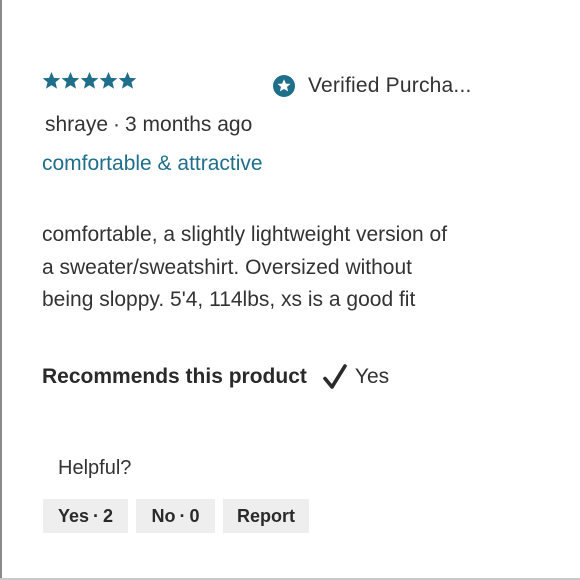 The width and height of the screenshot is (580, 580). Describe the element at coordinates (152, 163) in the screenshot. I see `review-title: comfortable & attractive` at that location.